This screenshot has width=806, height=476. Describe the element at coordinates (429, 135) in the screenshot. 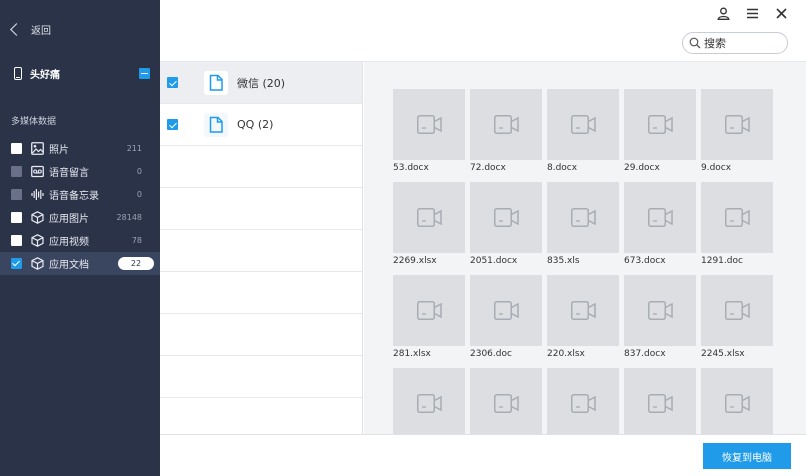

I see `file-tile: 53.docx` at that location.